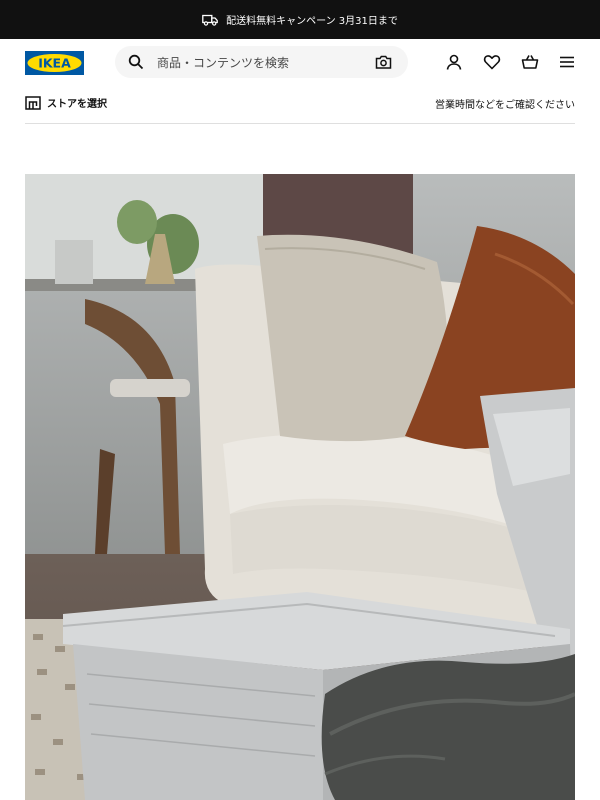 The height and width of the screenshot is (800, 600). Describe the element at coordinates (136, 62) in the screenshot. I see `search-icon` at that location.